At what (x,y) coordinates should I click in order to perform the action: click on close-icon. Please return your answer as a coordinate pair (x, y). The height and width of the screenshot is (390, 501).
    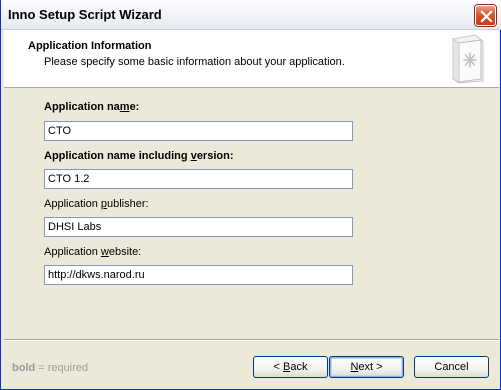
    Looking at the image, I should click on (486, 16).